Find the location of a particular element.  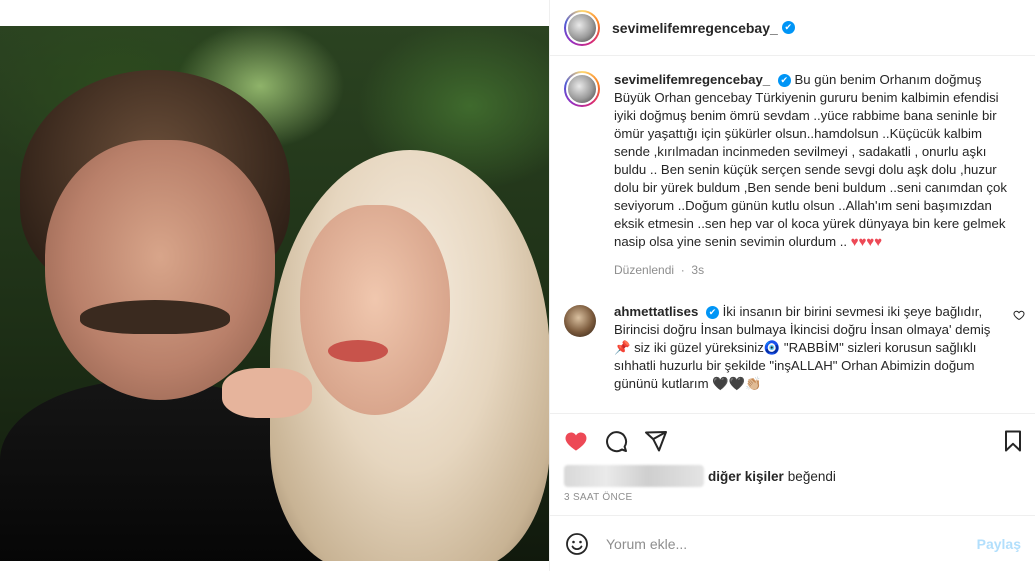

comment-input is located at coordinates (791, 543).